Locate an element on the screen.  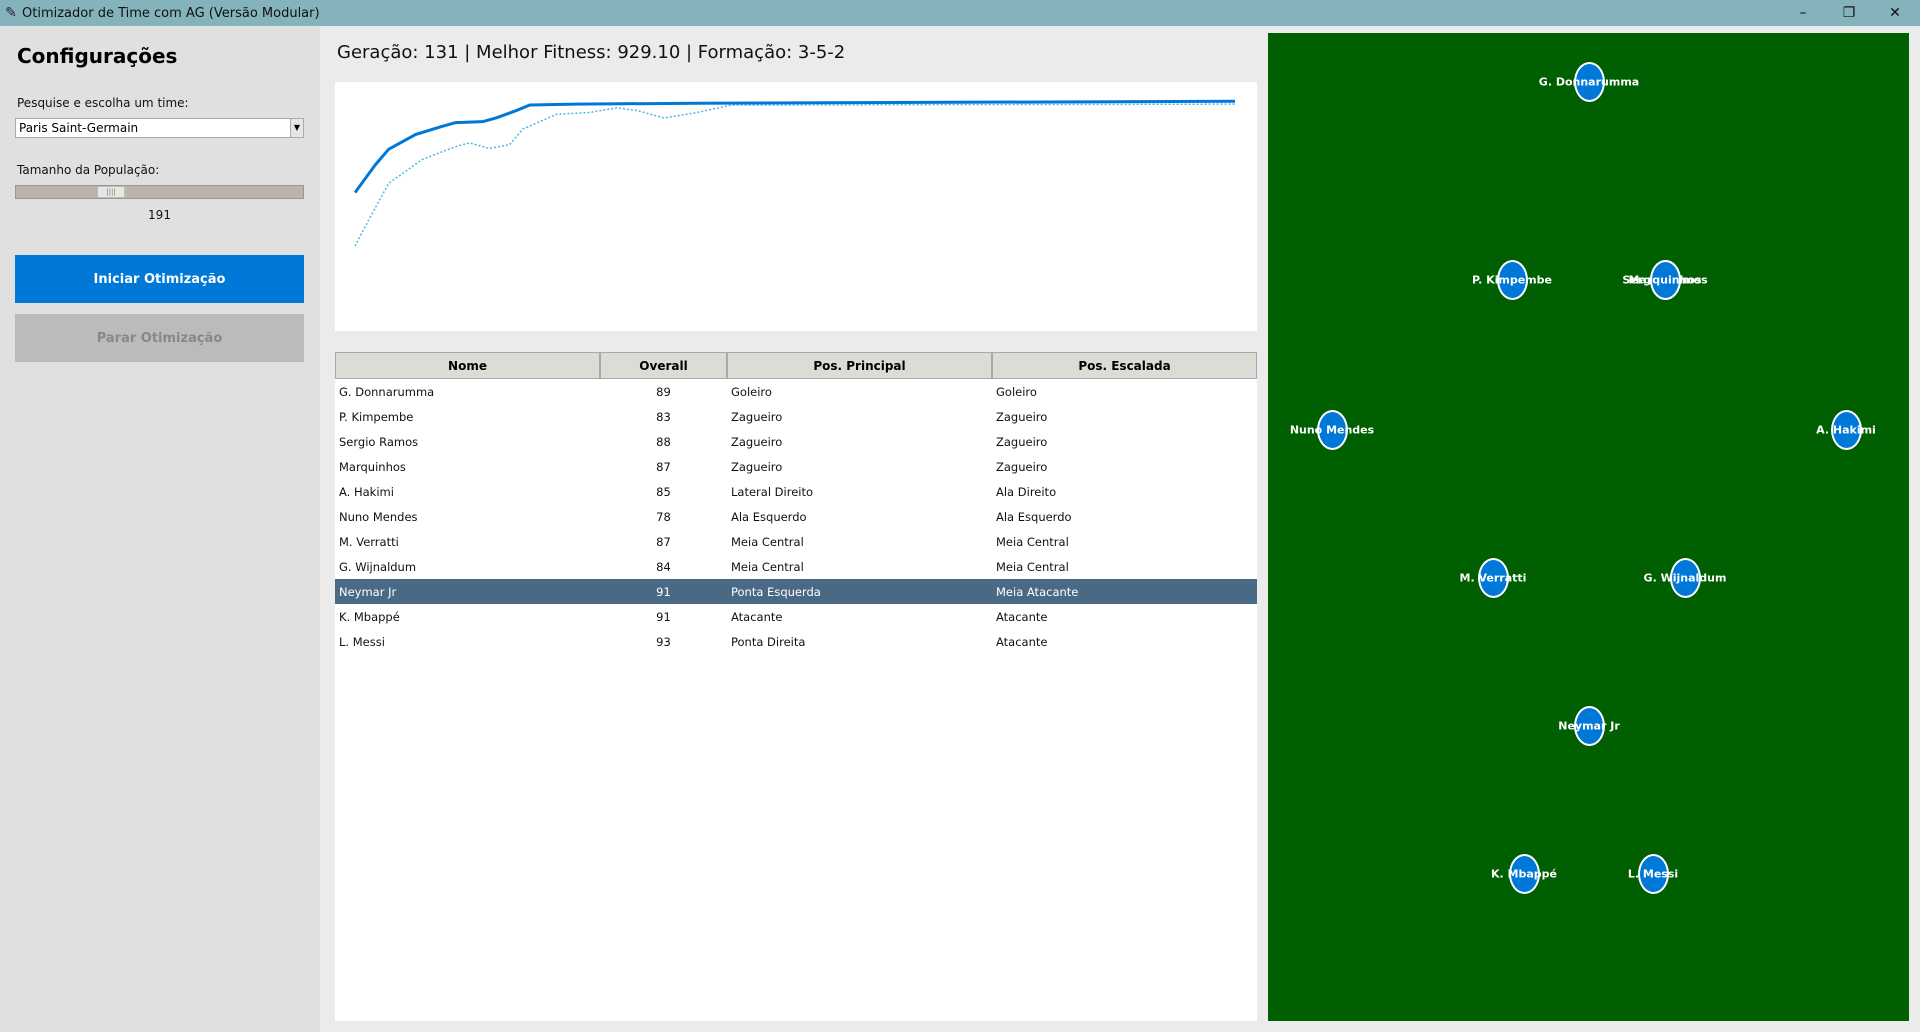
header-main-position: Pos. Principal is located at coordinates (859, 365).